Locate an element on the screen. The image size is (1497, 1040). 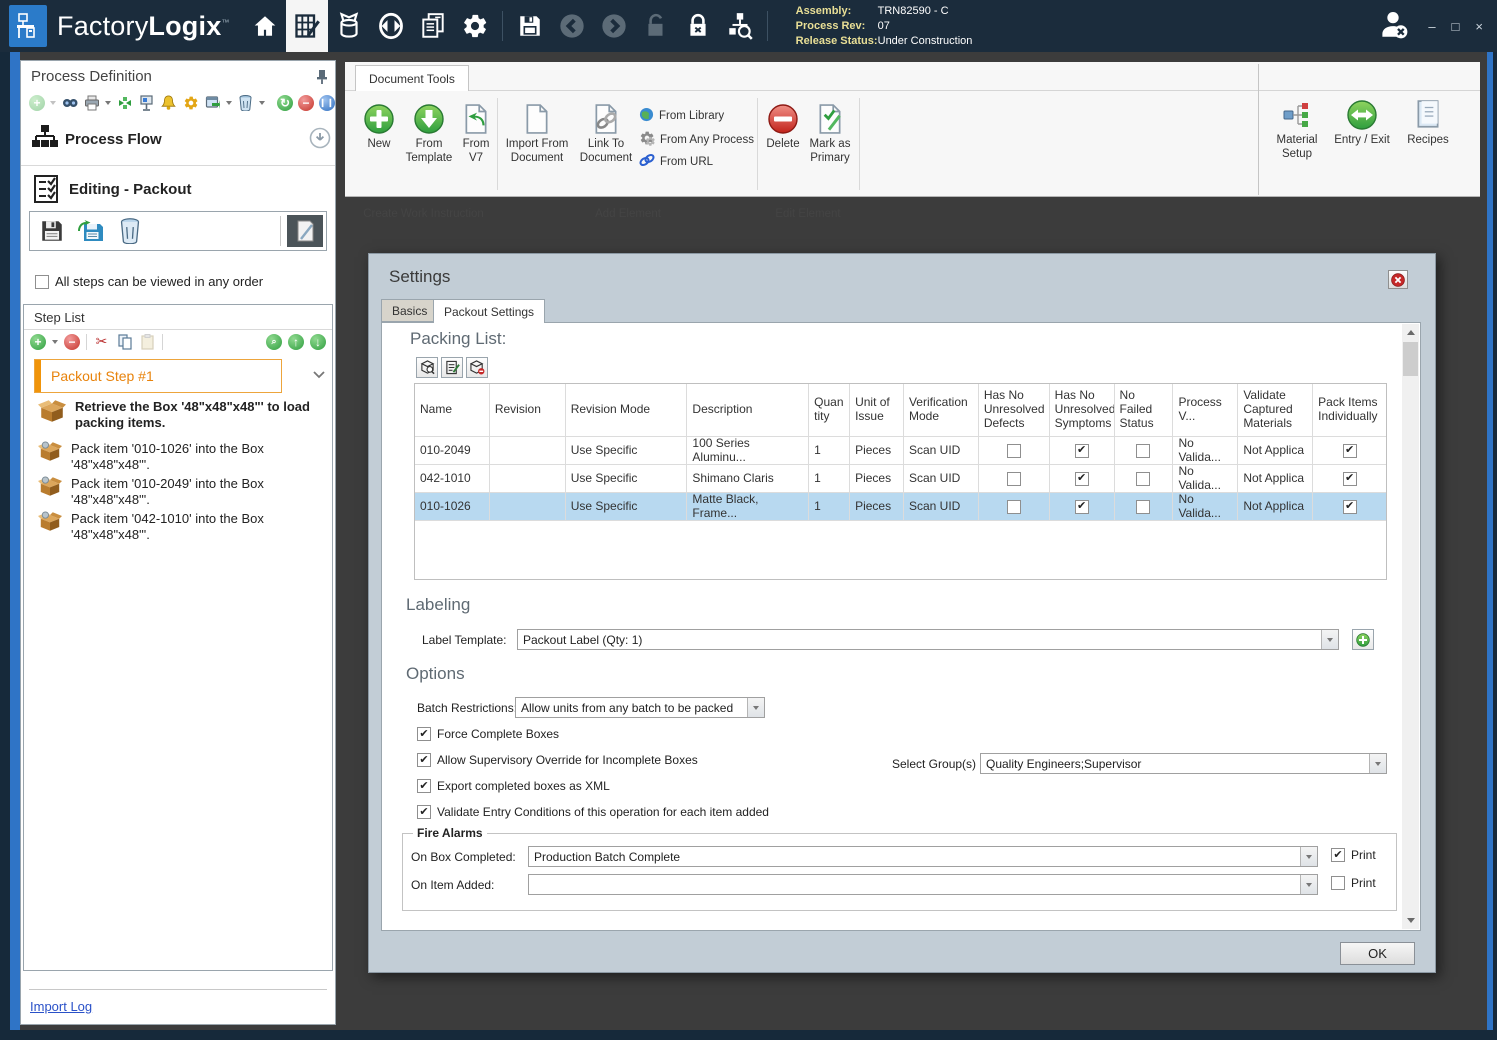
view-order-checkbox-row: All steps can be viewed in any order is located at coordinates (149, 281).